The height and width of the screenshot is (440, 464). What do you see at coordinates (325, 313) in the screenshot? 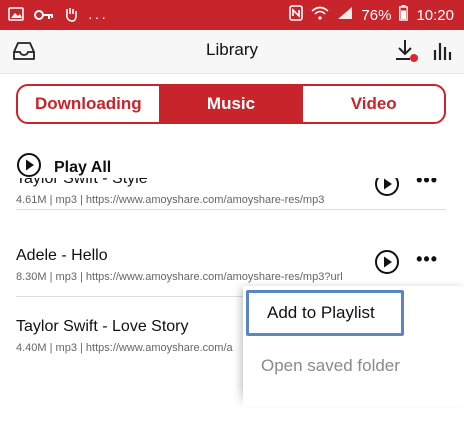
I see `menu-item-add-to-playlist: Add to Playlist` at bounding box center [325, 313].